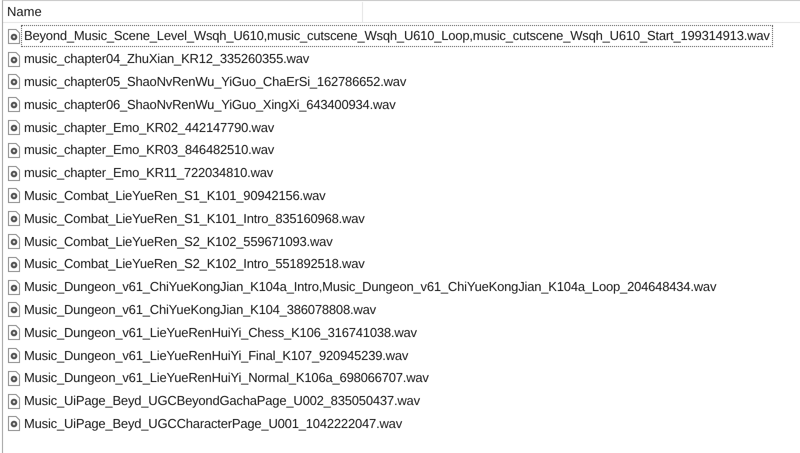 The image size is (800, 453). What do you see at coordinates (226, 378) in the screenshot?
I see `file-name: Music_Dungeon_v61_LieYueRenHuiYi_Normal_K106a_698066707.wav` at bounding box center [226, 378].